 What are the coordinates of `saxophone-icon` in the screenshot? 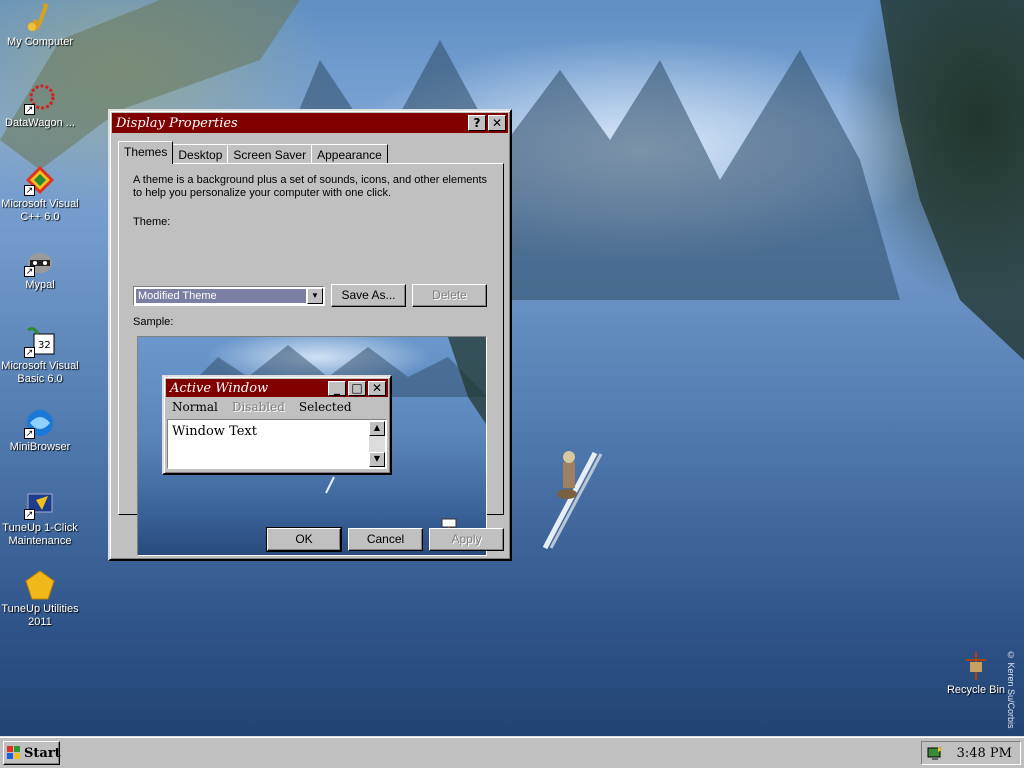 It's located at (40, 18).